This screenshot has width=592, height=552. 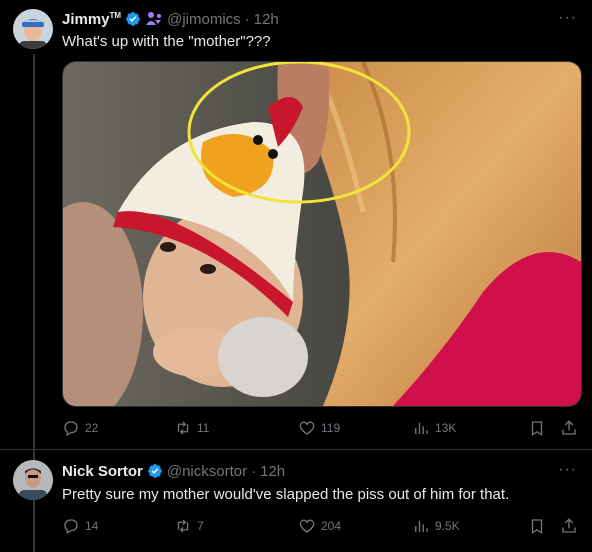 I want to click on reply-button: 22, so click(x=80, y=428).